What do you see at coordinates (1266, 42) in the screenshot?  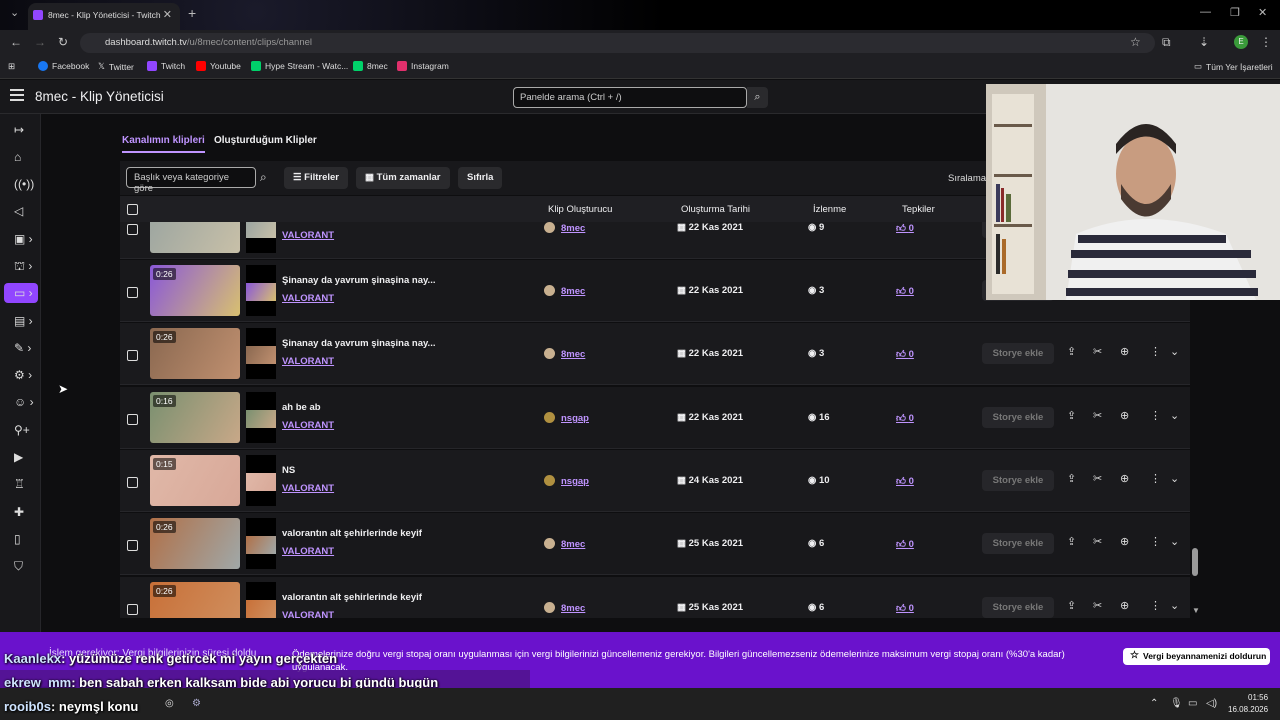 I see `browser-menu-icon: ⋮` at bounding box center [1266, 42].